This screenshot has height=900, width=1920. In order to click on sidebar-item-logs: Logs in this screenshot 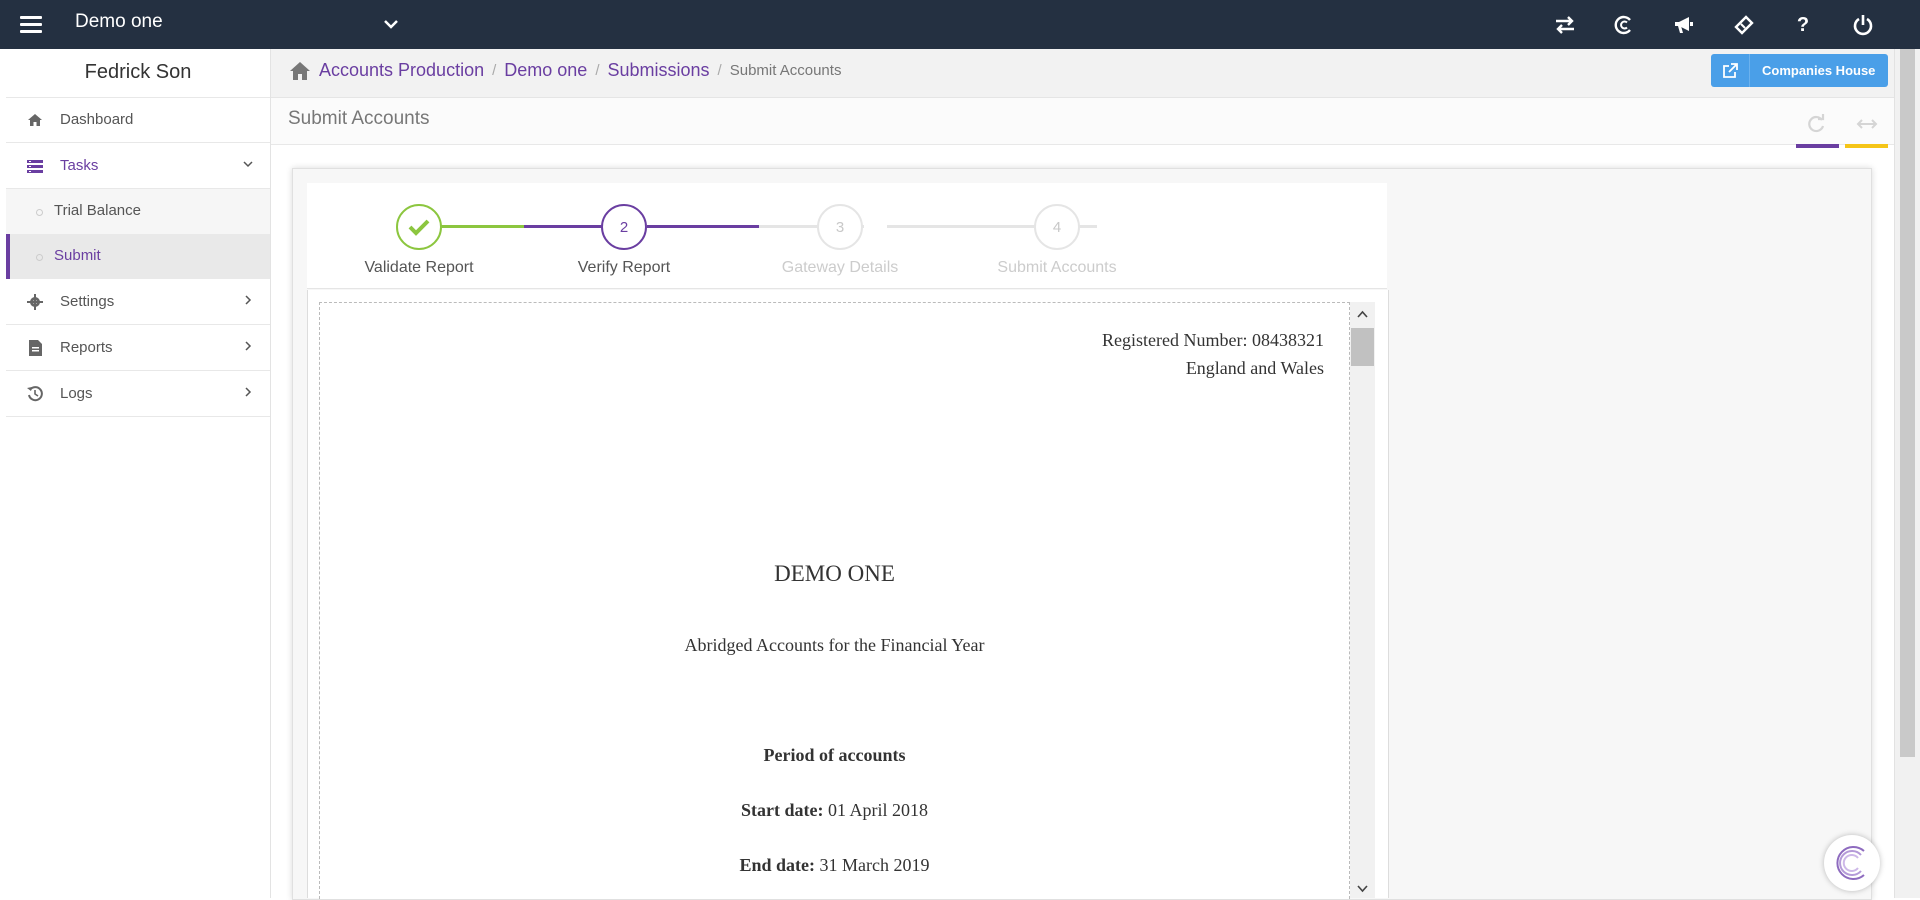, I will do `click(138, 394)`.